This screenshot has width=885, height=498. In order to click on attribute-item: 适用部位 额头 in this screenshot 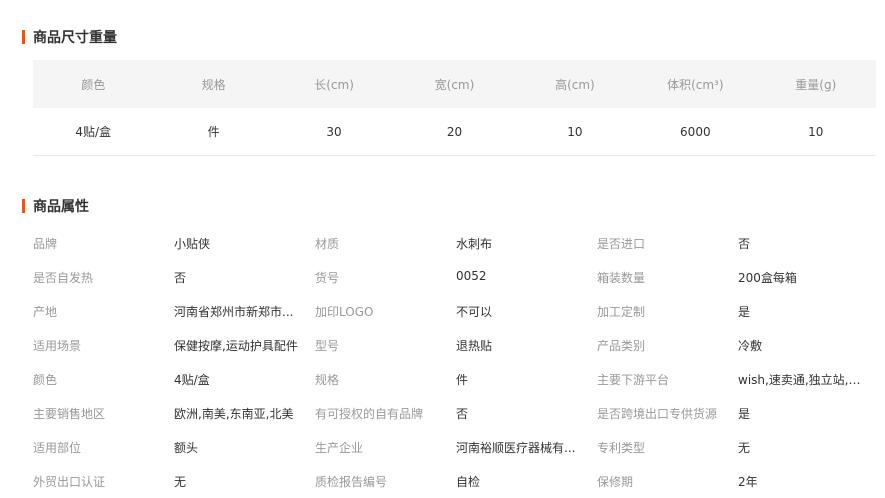, I will do `click(174, 447)`.